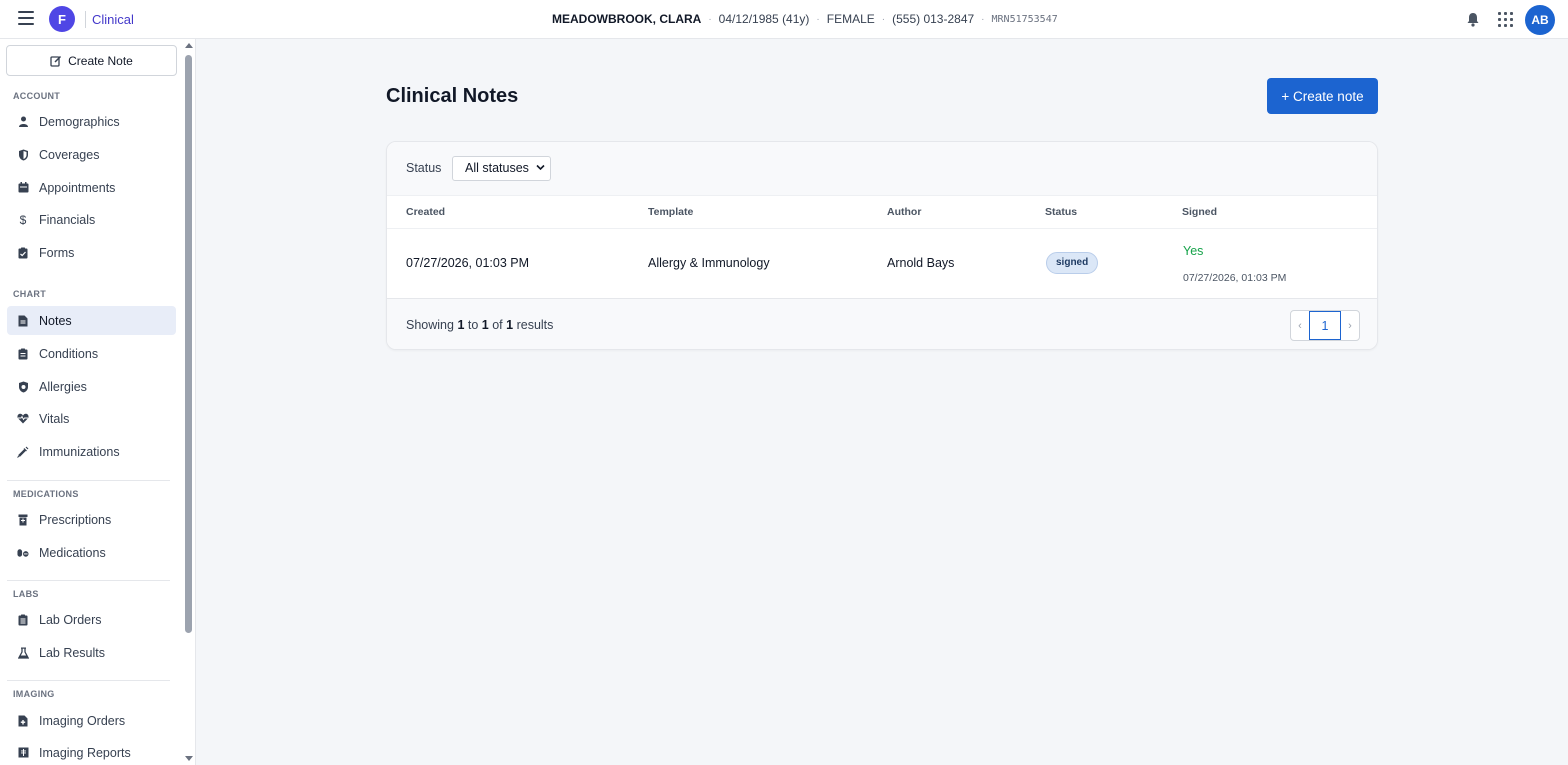 Image resolution: width=1568 pixels, height=765 pixels. Describe the element at coordinates (468, 263) in the screenshot. I see `note-created: 07/27/2026, 01:03 PM` at that location.